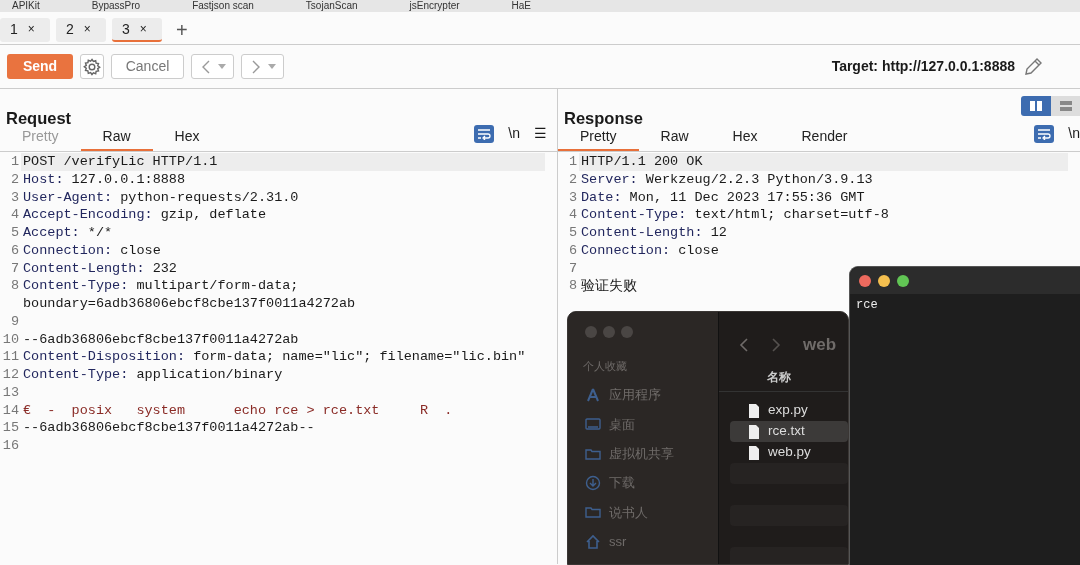 The image size is (1080, 565). Describe the element at coordinates (593, 483) in the screenshot. I see `download-icon` at that location.